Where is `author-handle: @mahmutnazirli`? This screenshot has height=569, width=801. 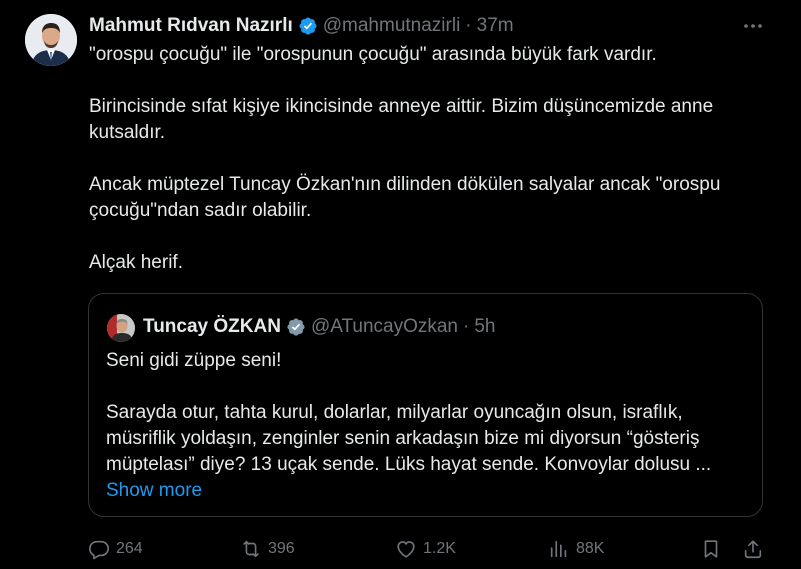
author-handle: @mahmutnazirli is located at coordinates (392, 26).